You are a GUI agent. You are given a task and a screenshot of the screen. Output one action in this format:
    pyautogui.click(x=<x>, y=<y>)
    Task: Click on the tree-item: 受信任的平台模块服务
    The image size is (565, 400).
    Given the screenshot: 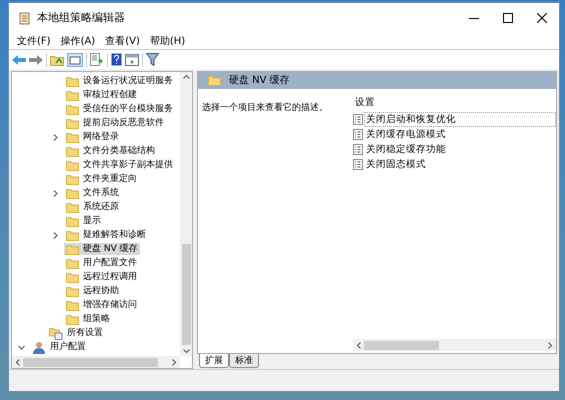 What is the action you would take?
    pyautogui.click(x=119, y=109)
    